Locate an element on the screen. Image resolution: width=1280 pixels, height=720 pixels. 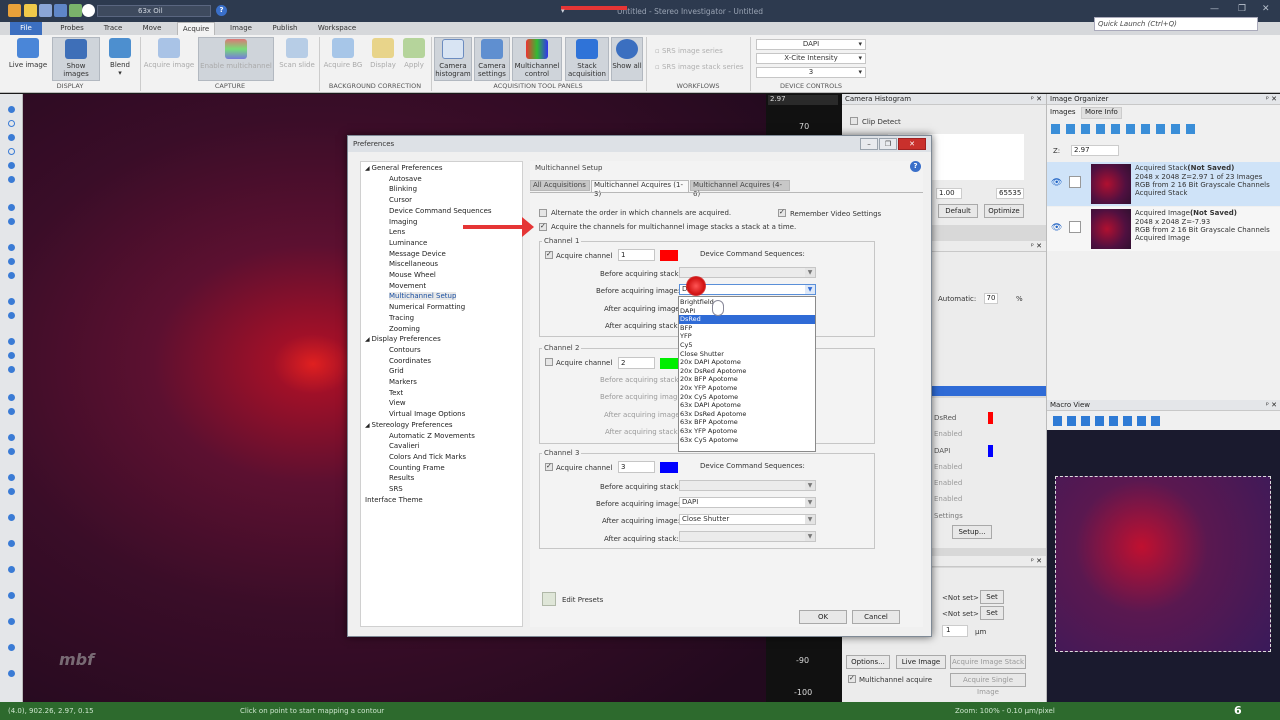
tree-item: ◢ Display Preferences is located at coordinates (403, 339).